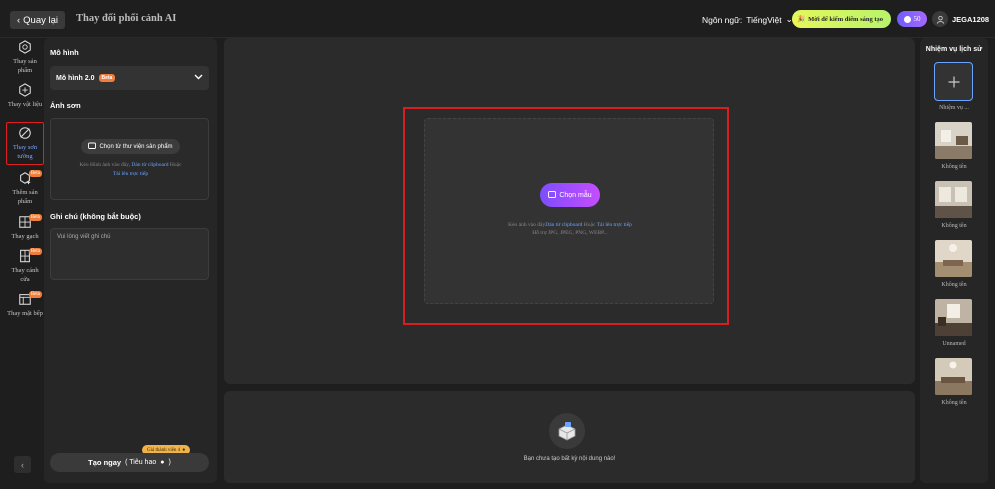 This screenshot has height=489, width=995. I want to click on tool-add-product: Beta Thêm sản phẩm, so click(25, 188).